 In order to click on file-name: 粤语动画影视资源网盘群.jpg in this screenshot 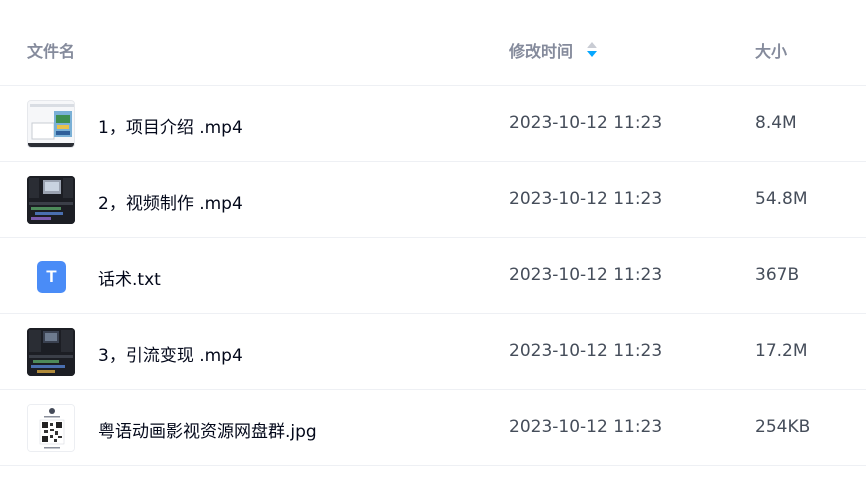, I will do `click(207, 429)`.